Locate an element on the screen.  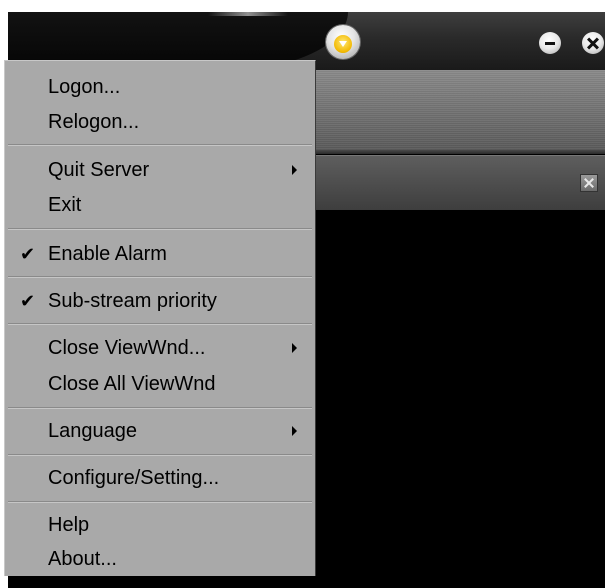
menu-item-language: Language is located at coordinates (160, 431).